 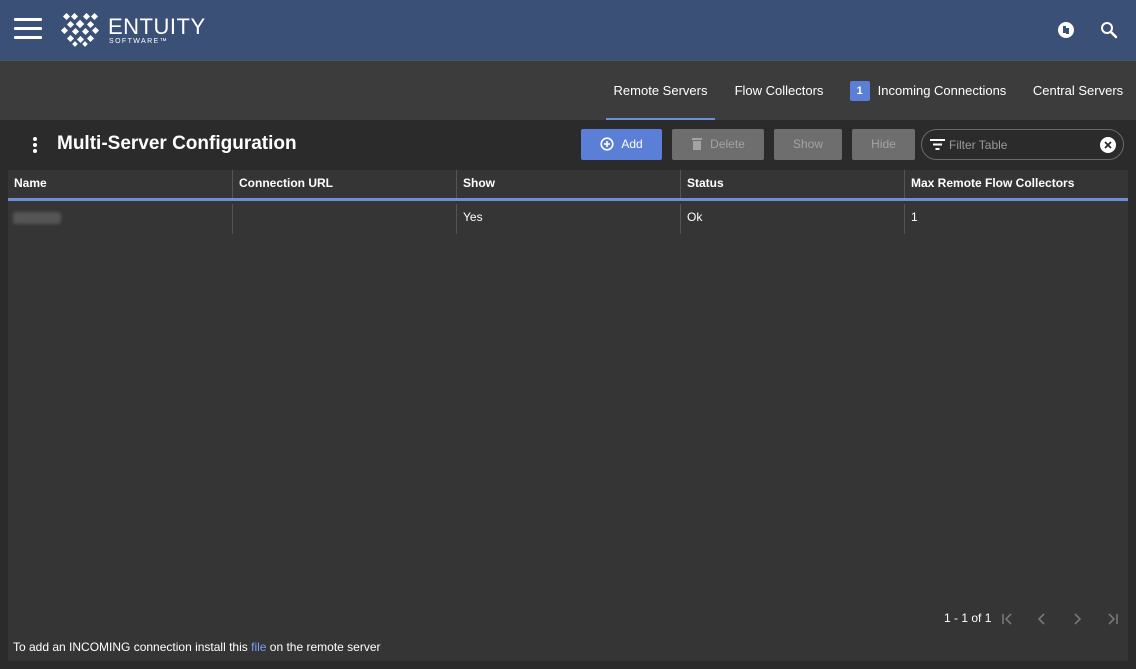 I want to click on footer-text-after: on the remote server, so click(x=323, y=647).